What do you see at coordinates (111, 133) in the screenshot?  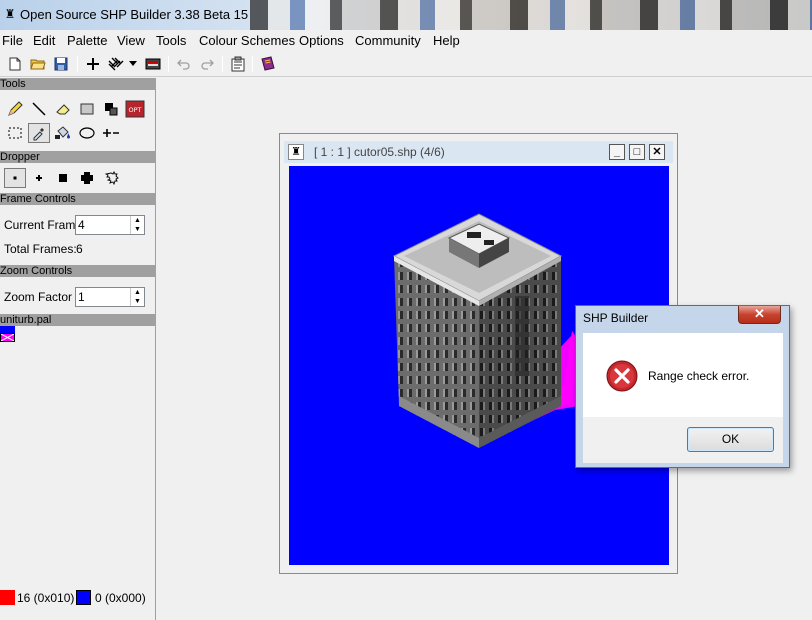 I see `brightness-icon` at bounding box center [111, 133].